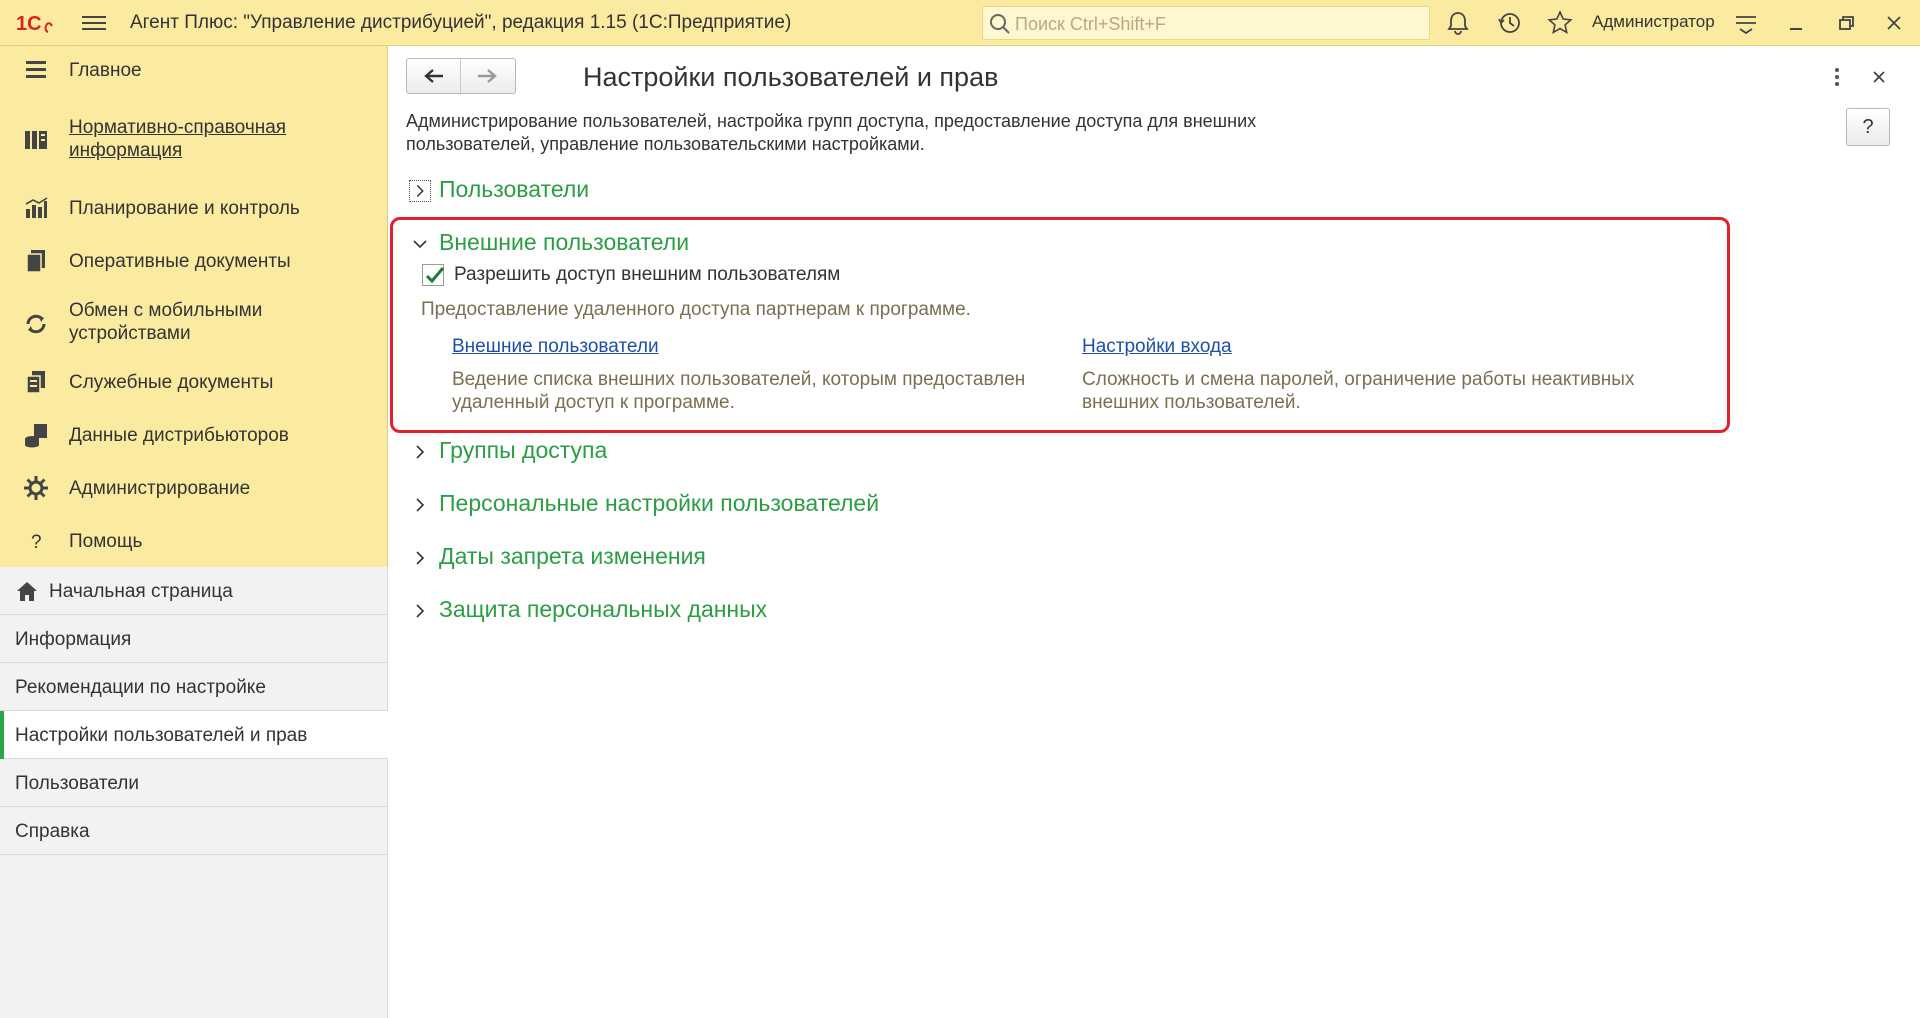  Describe the element at coordinates (180, 261) in the screenshot. I see `section-label: Оперативные документы` at that location.